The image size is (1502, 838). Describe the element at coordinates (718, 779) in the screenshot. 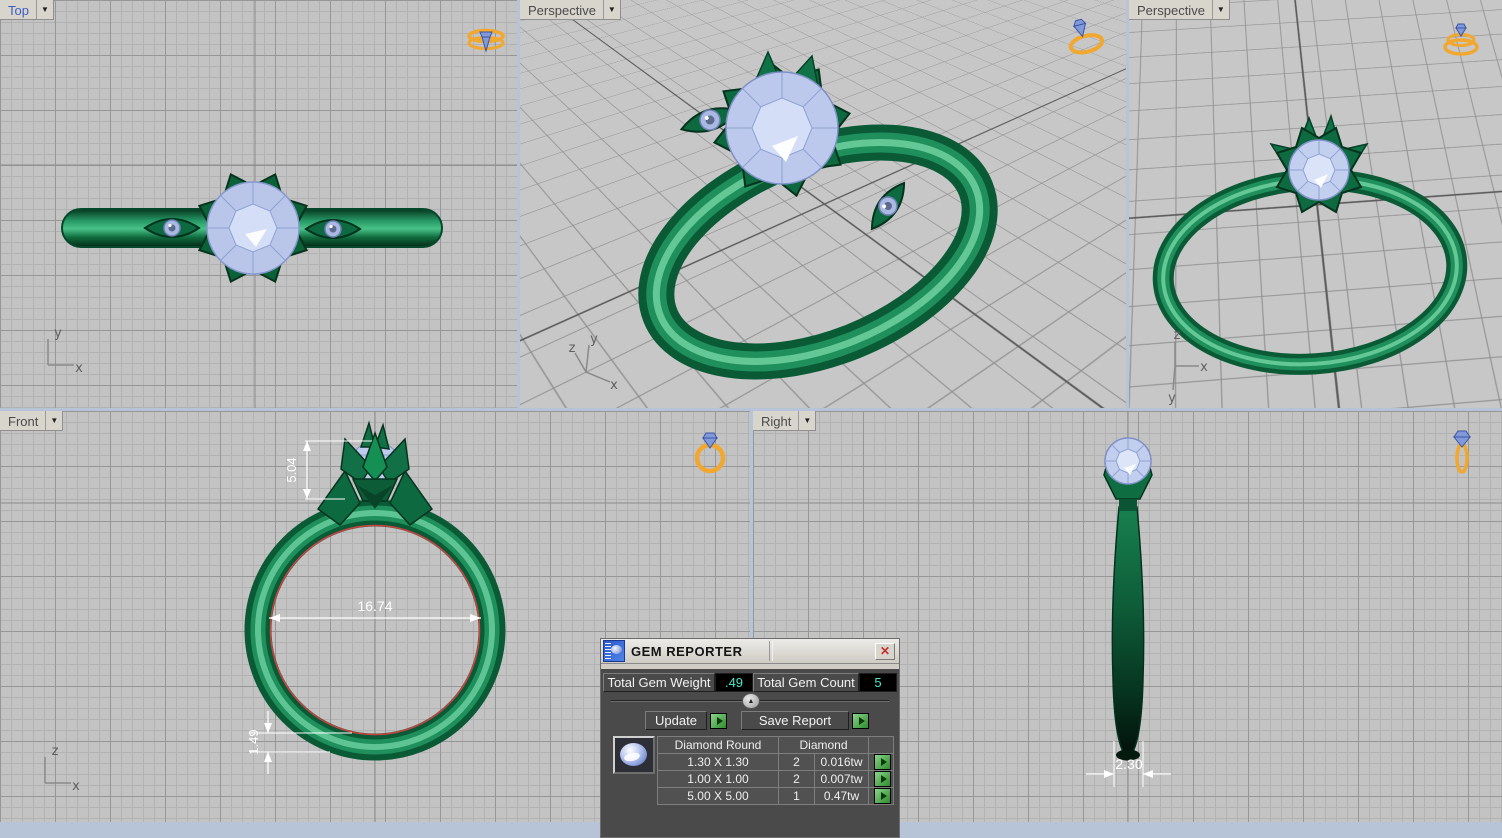

I see `gem-size-cell: 1.00 X 1.00` at that location.